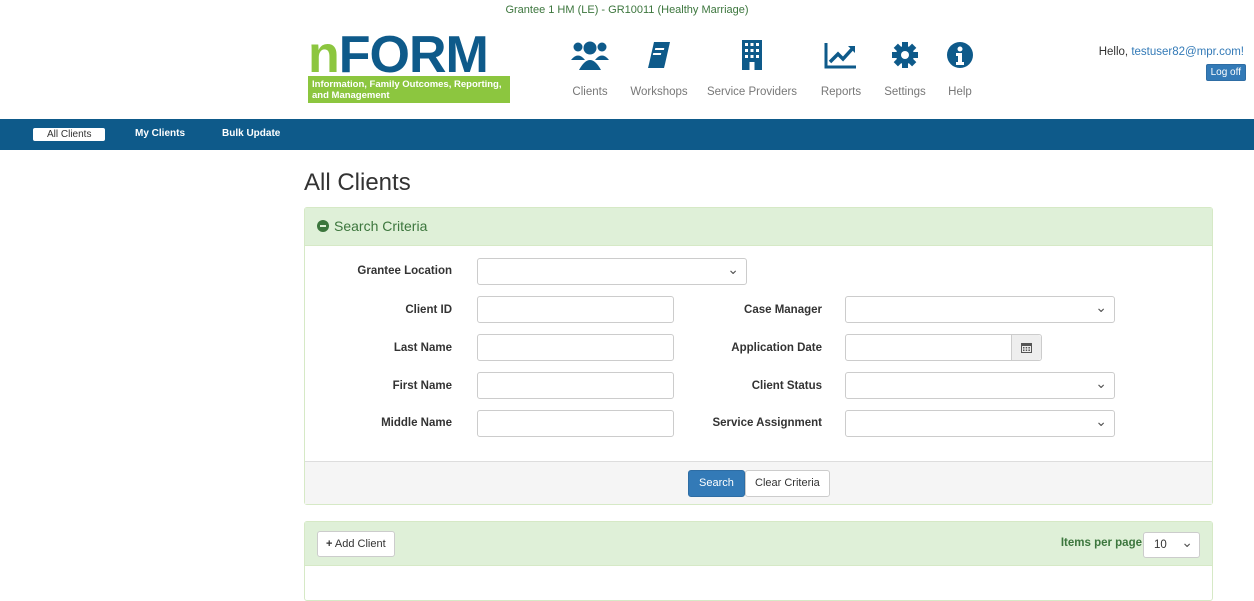  Describe the element at coordinates (1171, 544) in the screenshot. I see `items-per-page-select: 10` at that location.